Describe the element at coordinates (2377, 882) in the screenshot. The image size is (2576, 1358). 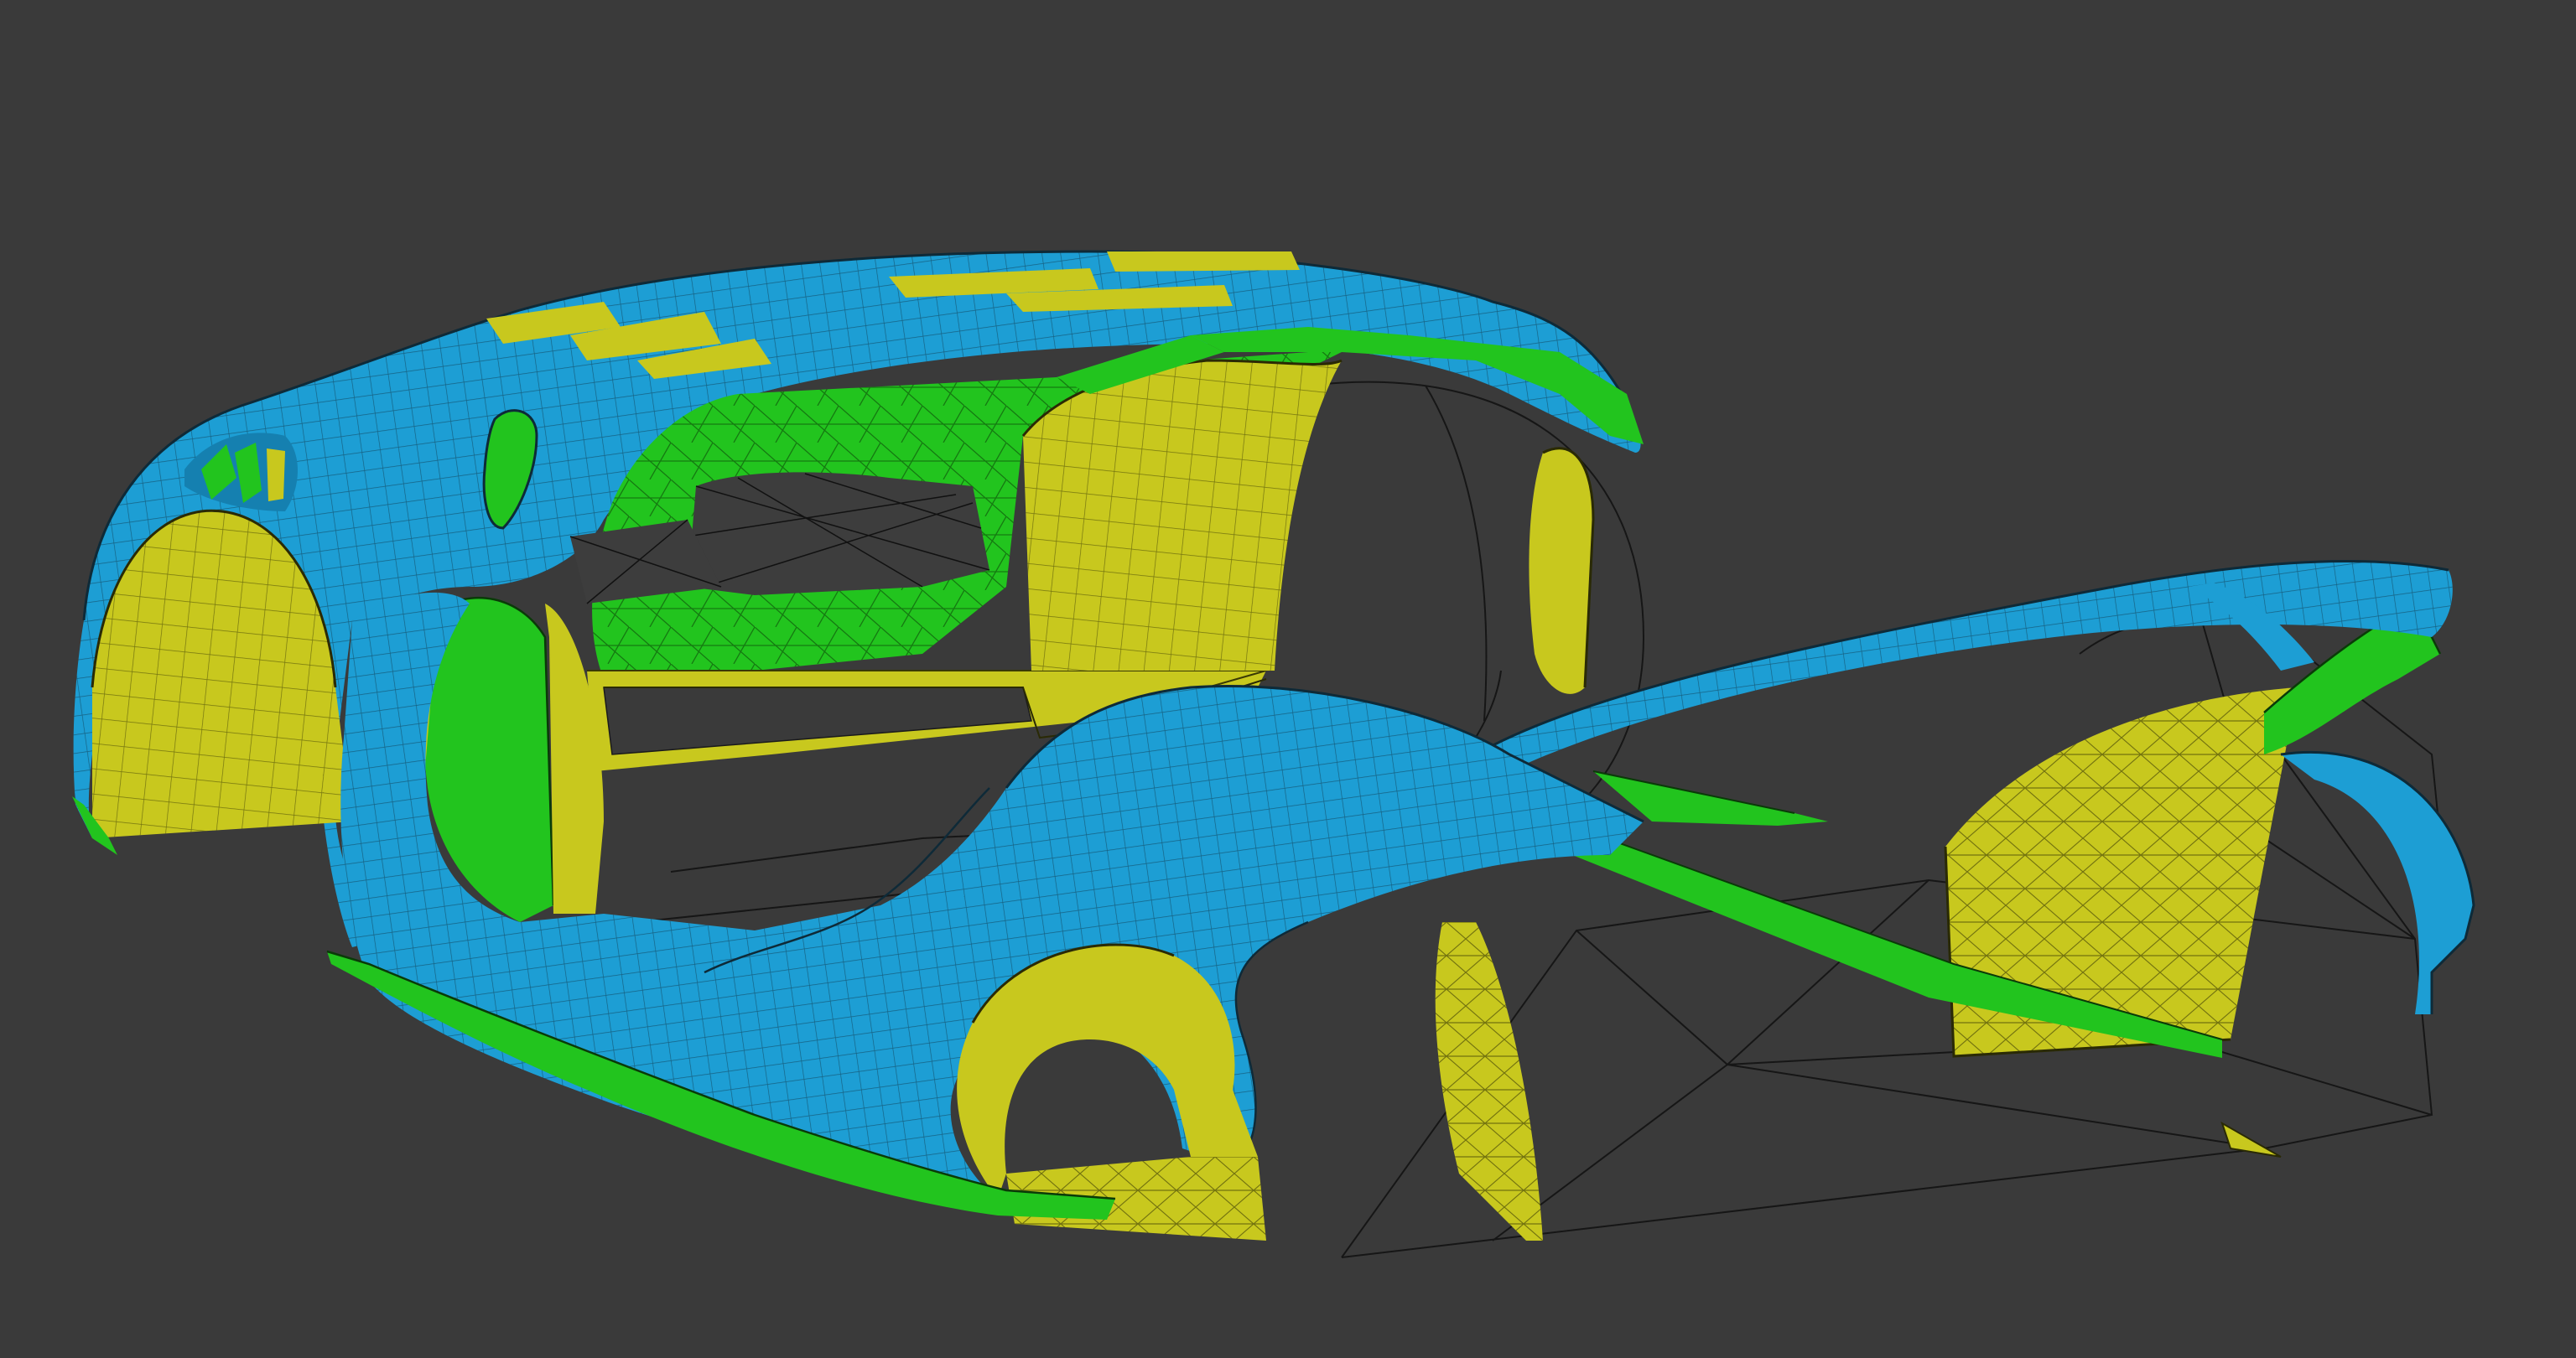
I see `rear-bumper-panel` at that location.